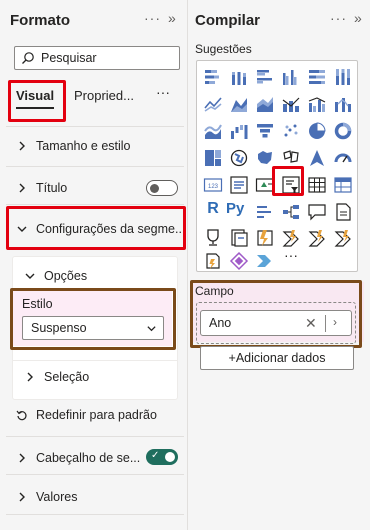 The height and width of the screenshot is (530, 370). What do you see at coordinates (152, 18) in the screenshot?
I see `format-more-button: ···` at bounding box center [152, 18].